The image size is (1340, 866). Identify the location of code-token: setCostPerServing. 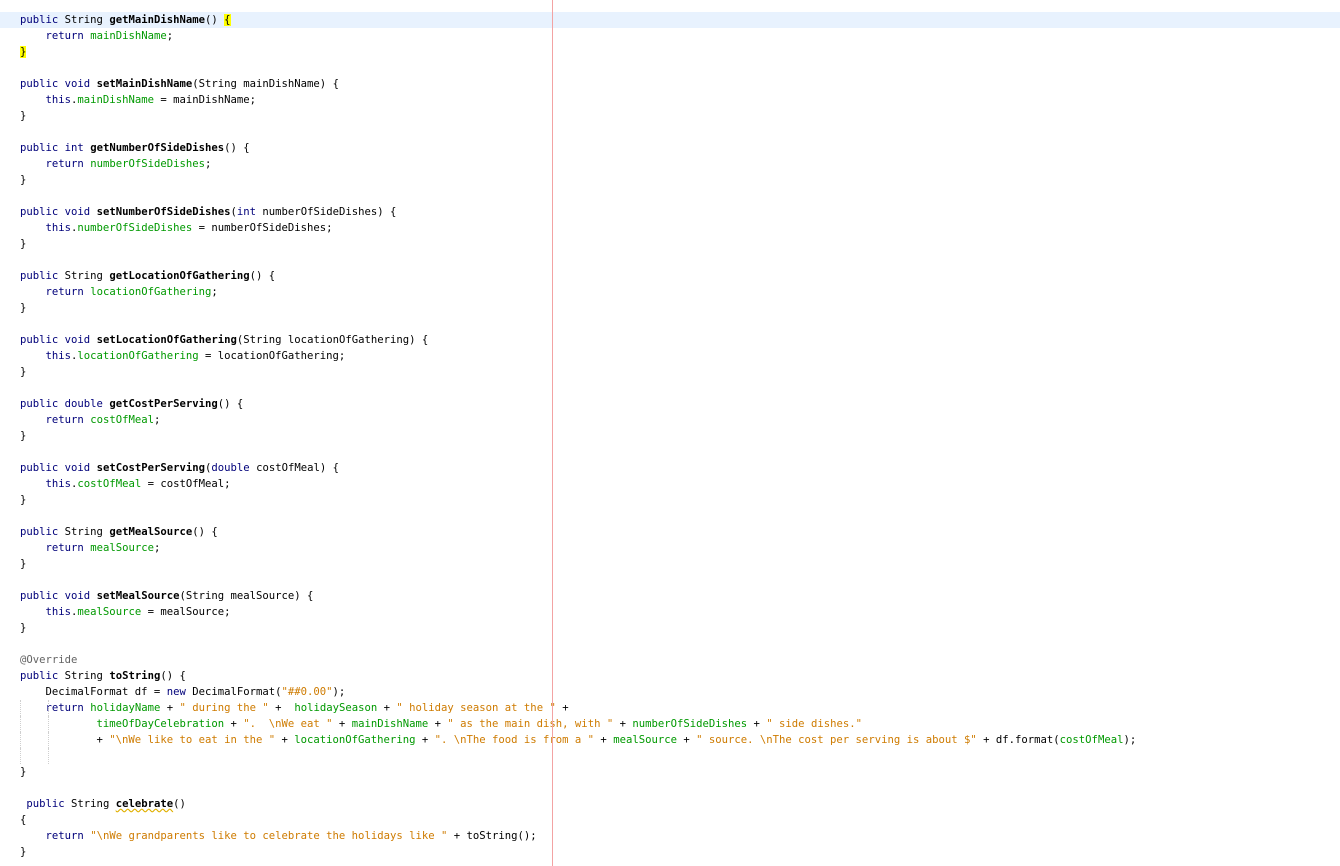
(151, 468).